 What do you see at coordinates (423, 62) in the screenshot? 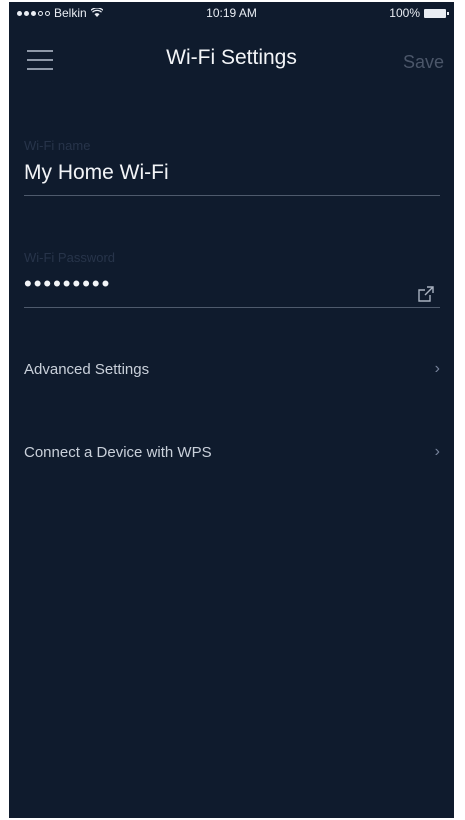
I see `save-button: Save` at bounding box center [423, 62].